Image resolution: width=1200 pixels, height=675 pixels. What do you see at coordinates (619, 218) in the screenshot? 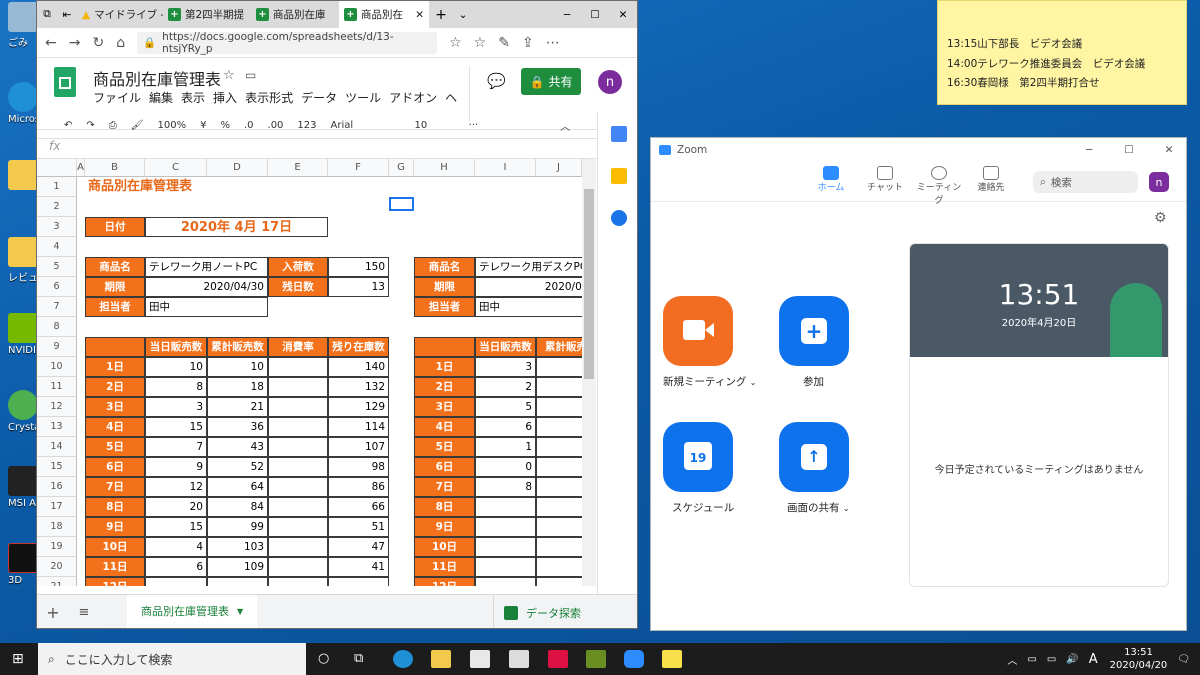
I see `tasks-icon` at bounding box center [619, 218].